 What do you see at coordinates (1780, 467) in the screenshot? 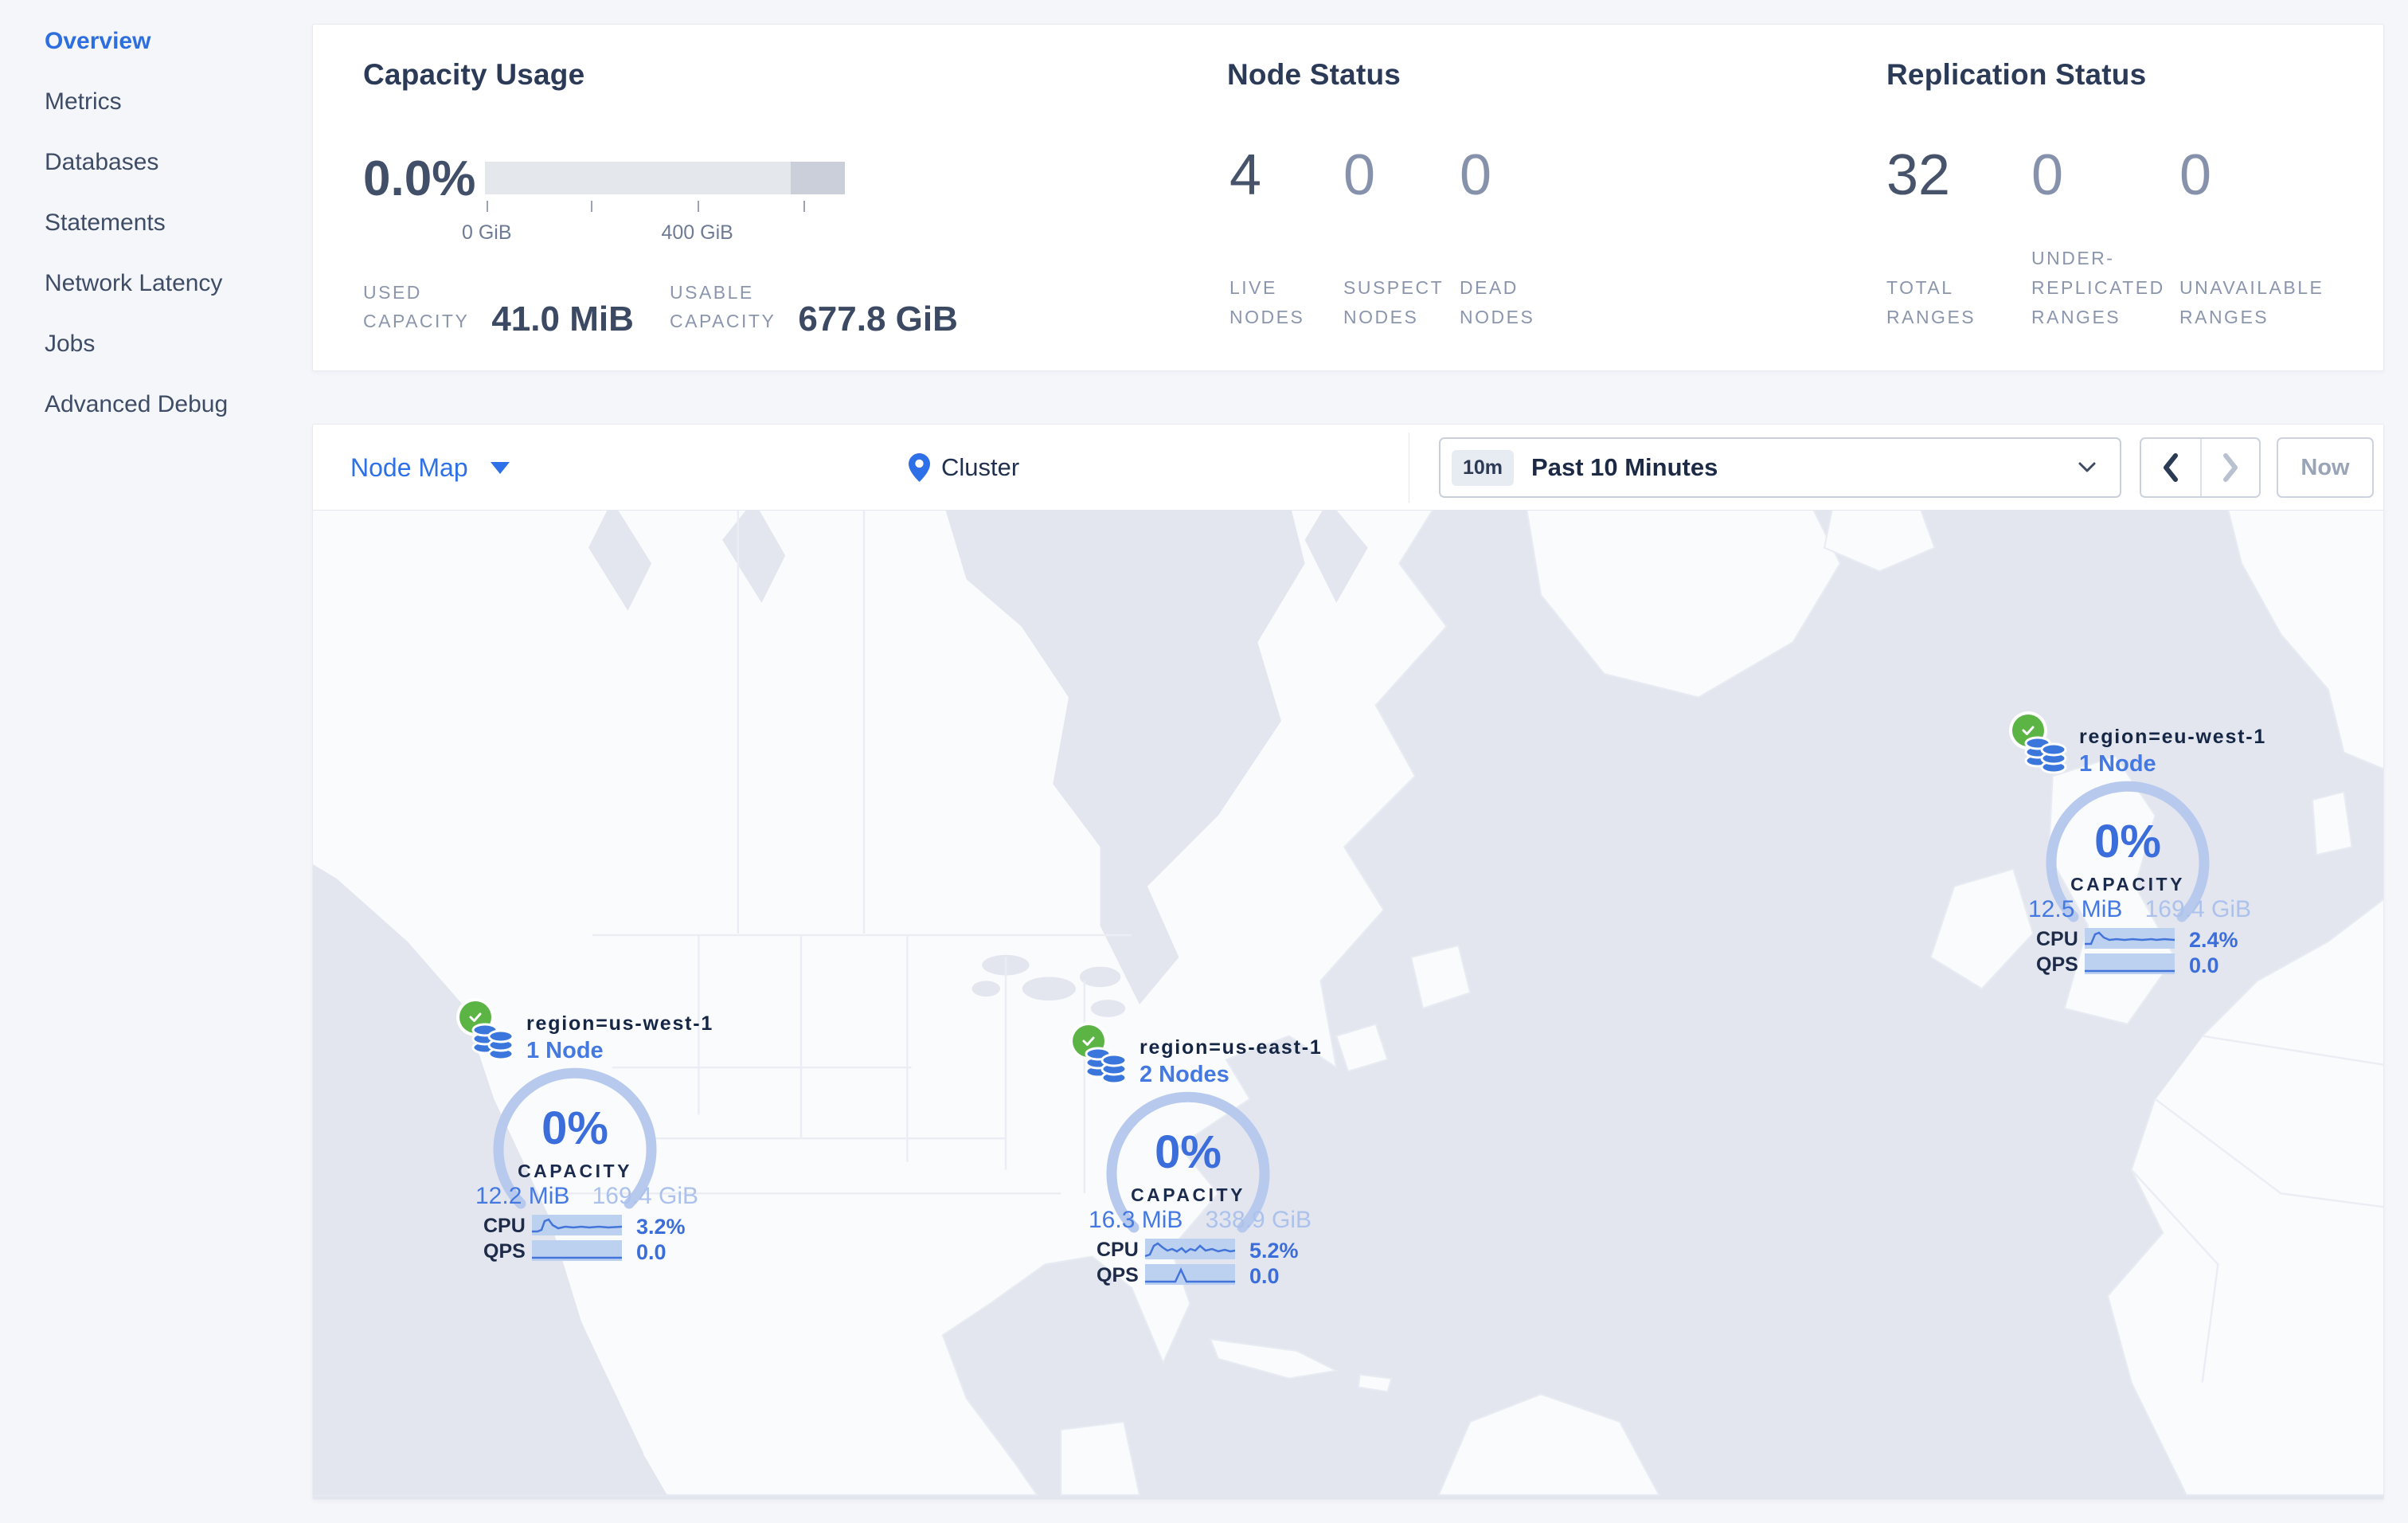
I see `time-range-dropdown: 10m Past 10 Minutes` at bounding box center [1780, 467].